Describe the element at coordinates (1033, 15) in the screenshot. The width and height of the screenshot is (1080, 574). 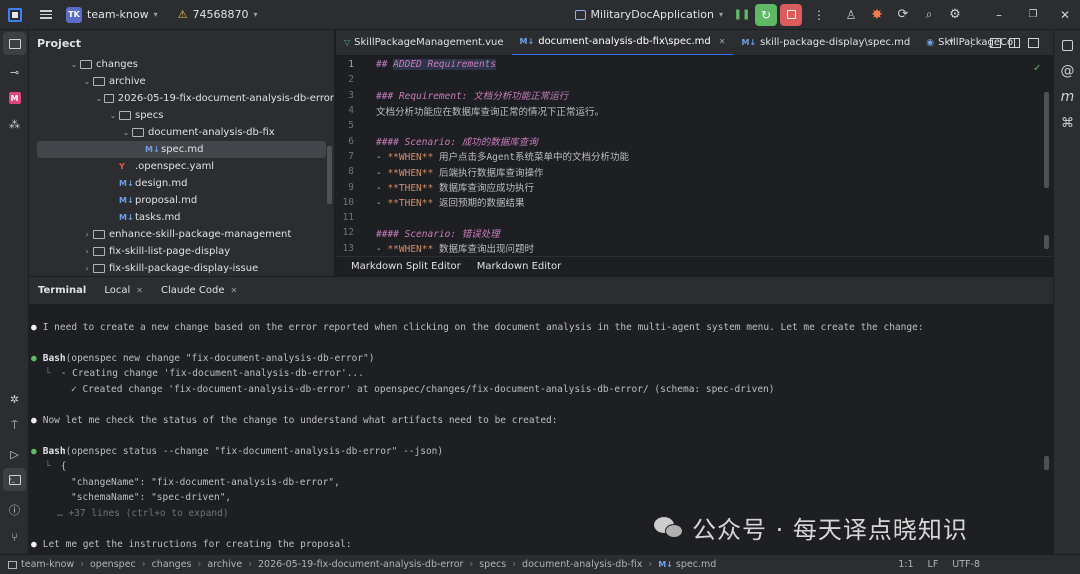
I see `restore-window-icon: ❐` at that location.